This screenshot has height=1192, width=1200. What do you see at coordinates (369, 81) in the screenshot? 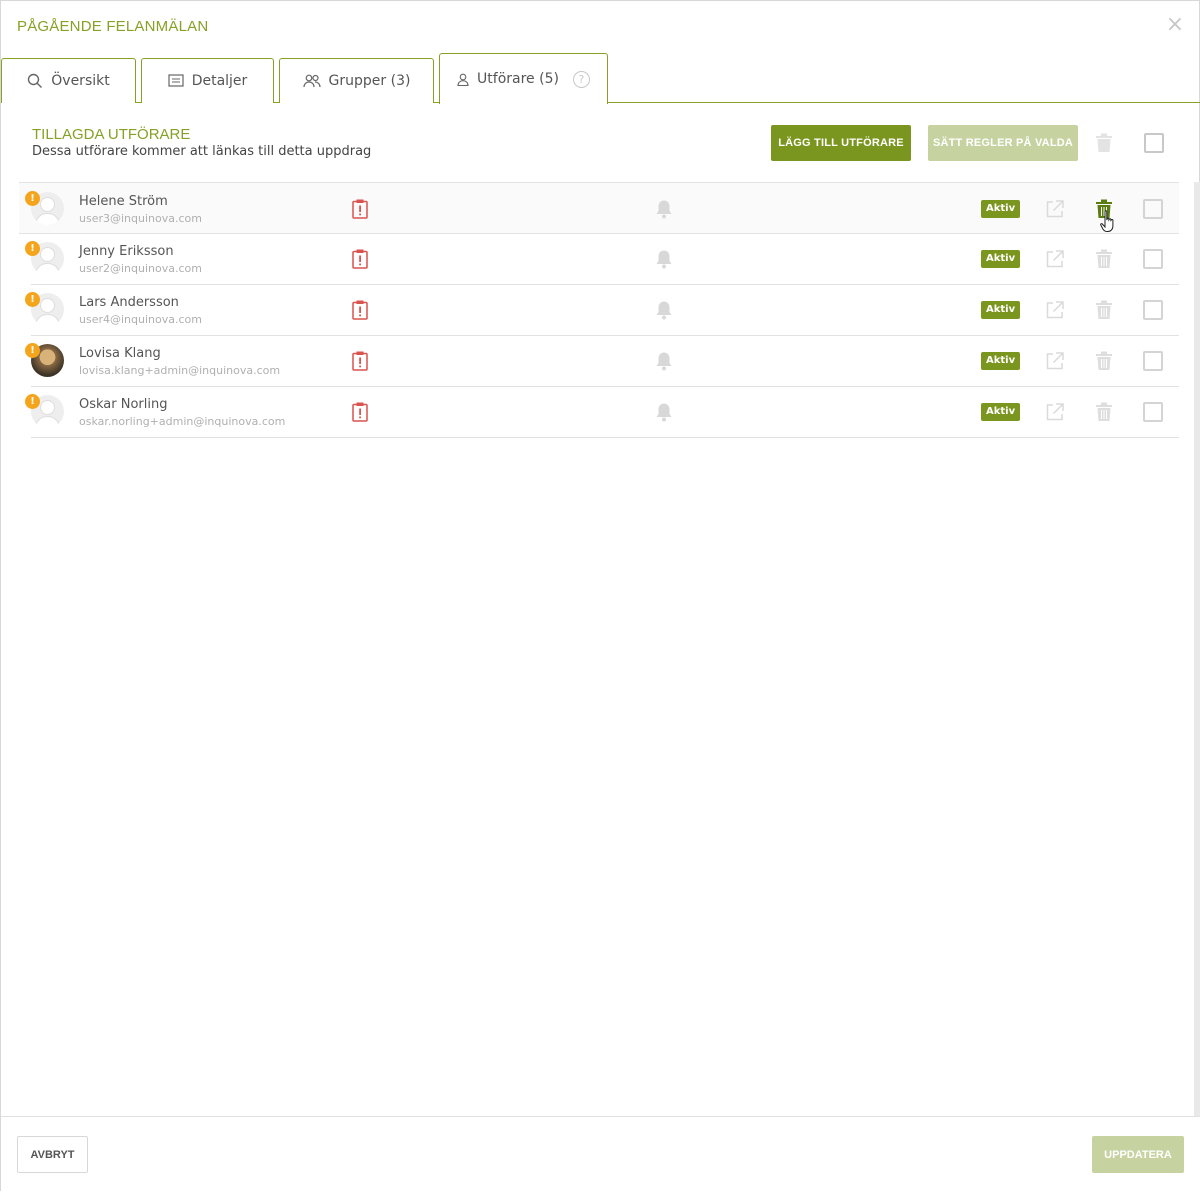
I see `tab-label: Grupper (3)` at bounding box center [369, 81].